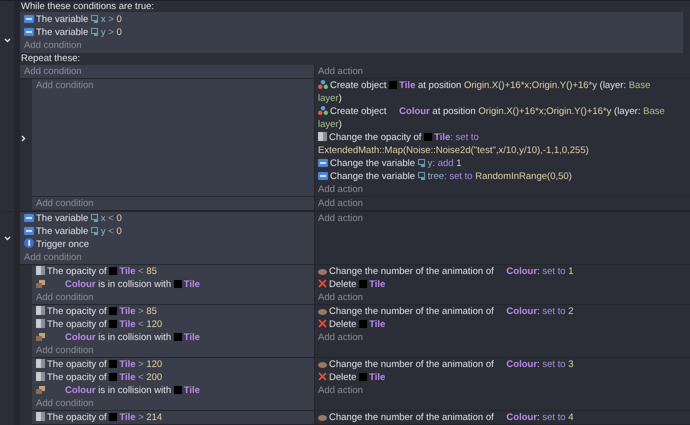  I want to click on value-text: Origin.X()+16*x;Origin.Y()+16*y, so click(545, 111).